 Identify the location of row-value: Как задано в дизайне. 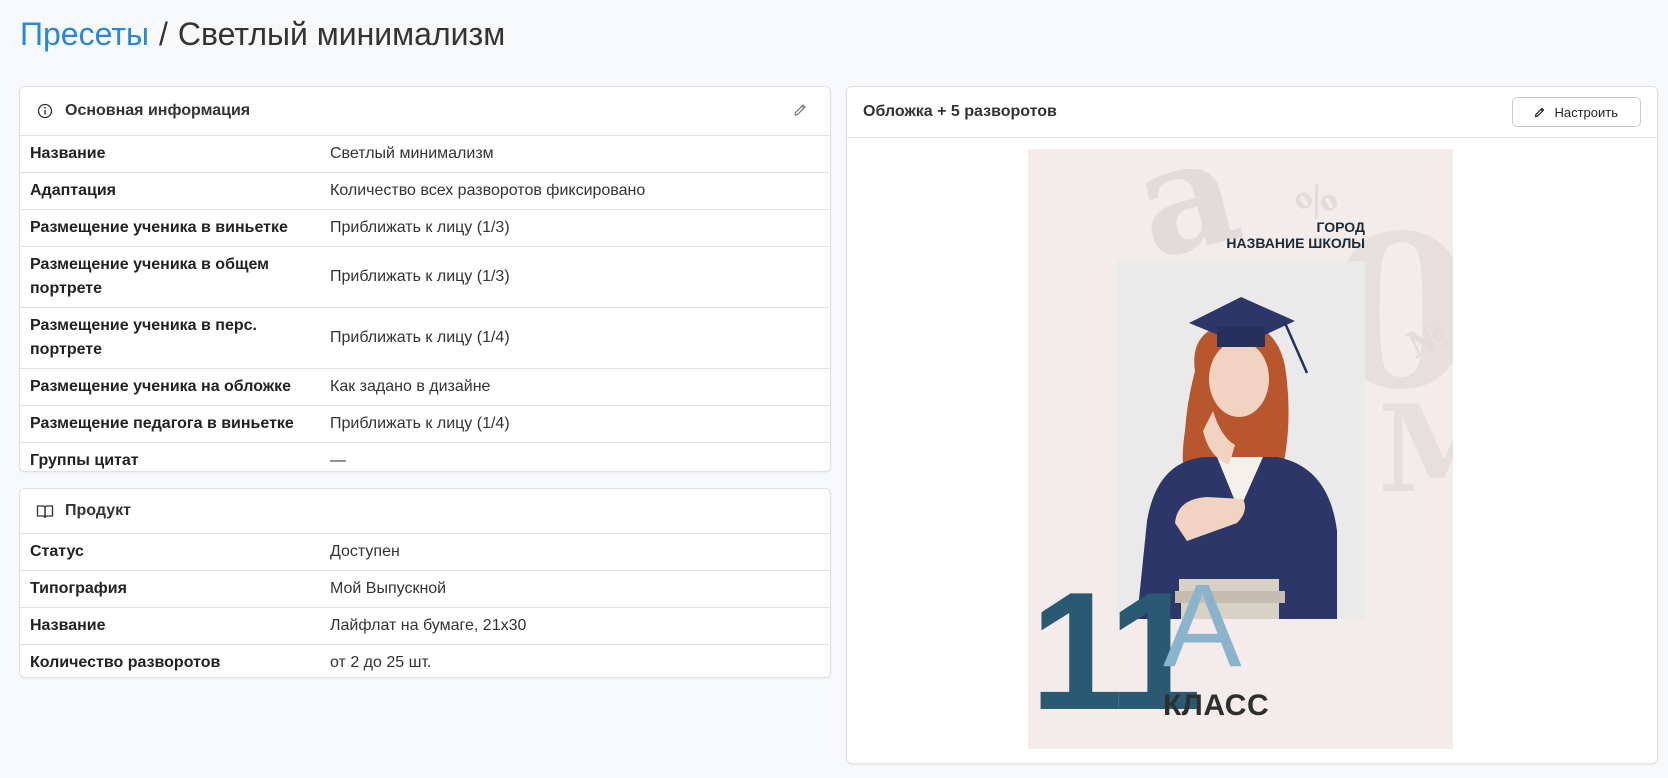
(575, 387).